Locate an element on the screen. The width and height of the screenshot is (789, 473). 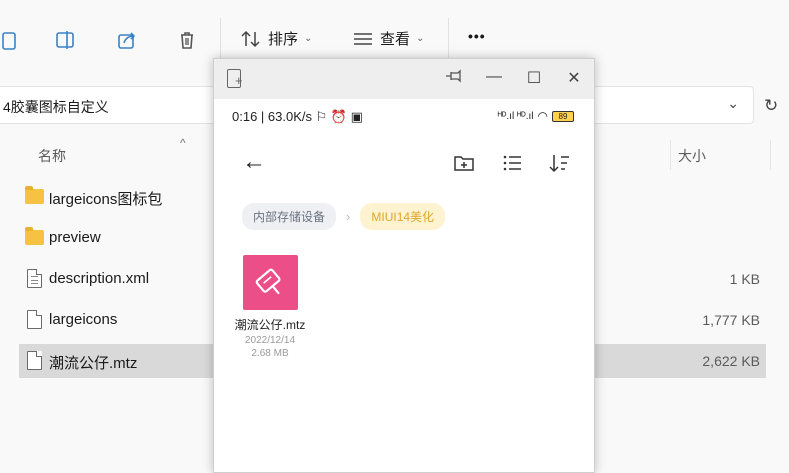
maximize-icon: ☐ is located at coordinates (534, 78).